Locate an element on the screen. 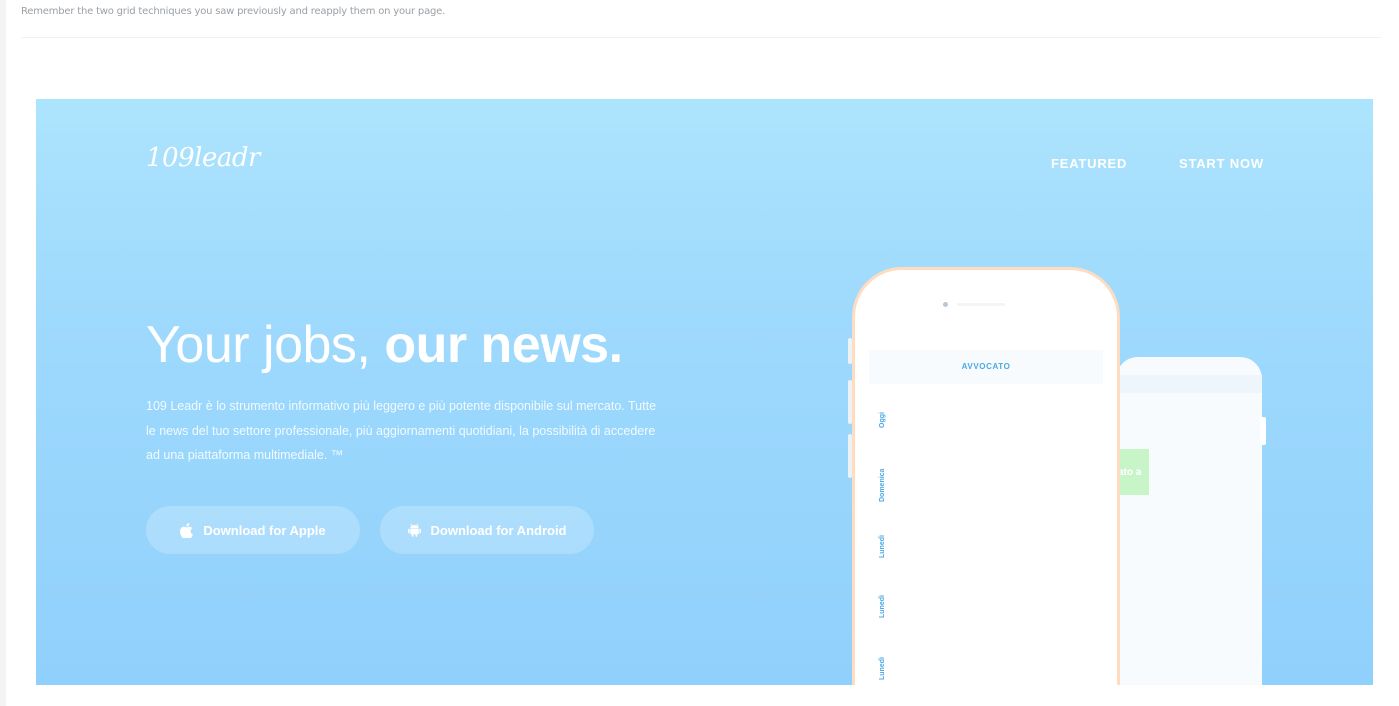 Image resolution: width=1399 pixels, height=706 pixels. headline-light: Your jobs, is located at coordinates (265, 345).